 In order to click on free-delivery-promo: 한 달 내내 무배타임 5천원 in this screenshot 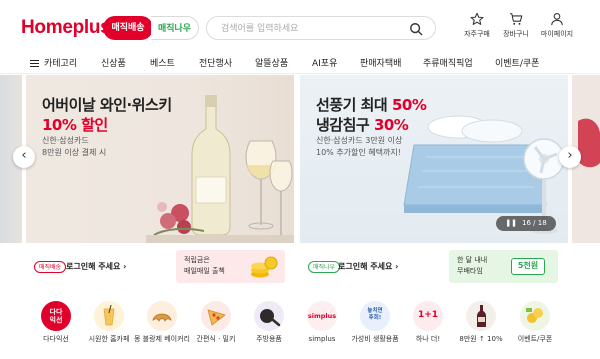, I will do `click(503, 266)`.